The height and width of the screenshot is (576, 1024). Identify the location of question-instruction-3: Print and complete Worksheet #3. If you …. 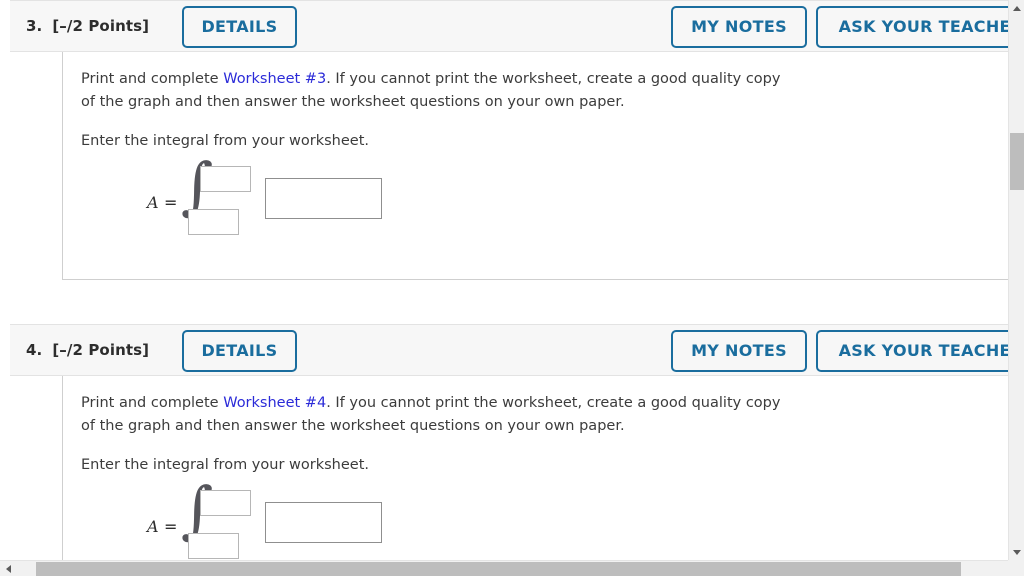
(431, 91).